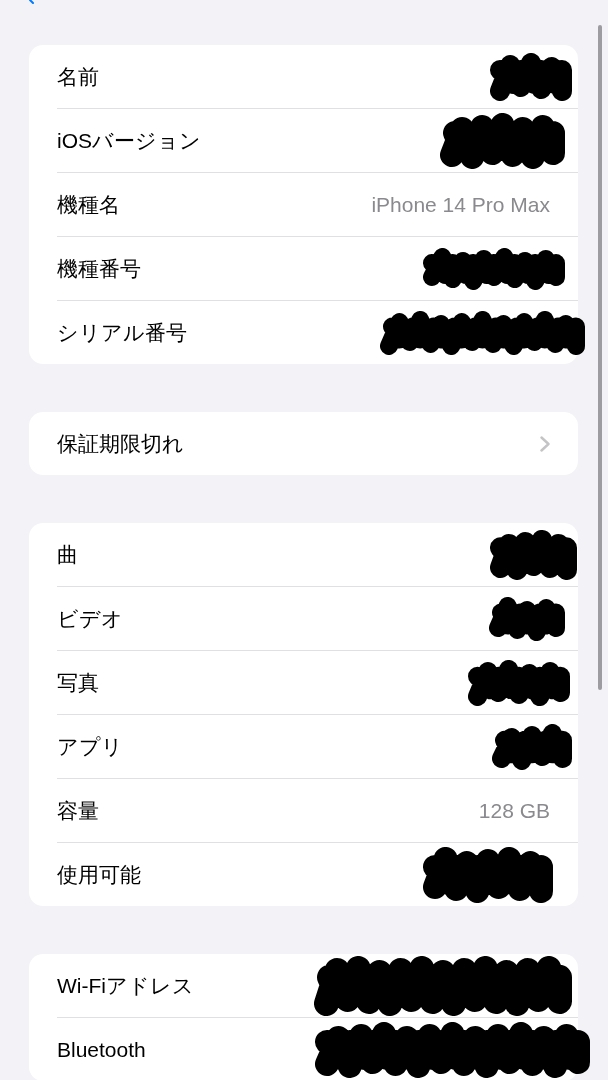 The image size is (608, 1080). What do you see at coordinates (90, 618) in the screenshot?
I see `row-label: ビデオ` at bounding box center [90, 618].